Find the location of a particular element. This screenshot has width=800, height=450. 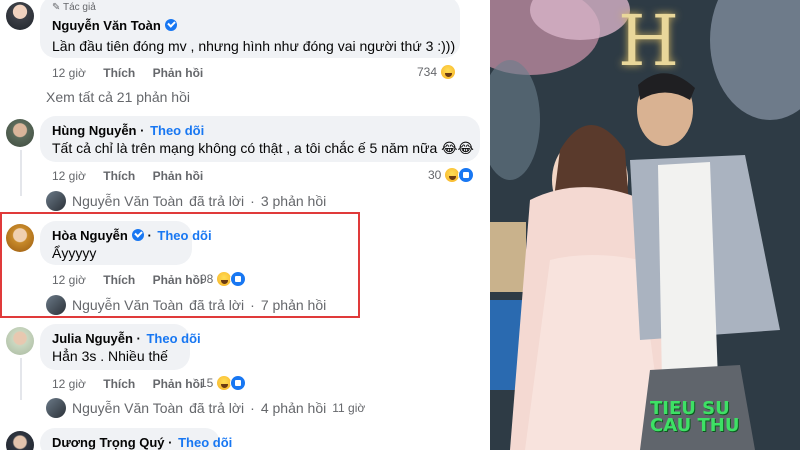

author-tag-icon: ✎ is located at coordinates (57, 7).